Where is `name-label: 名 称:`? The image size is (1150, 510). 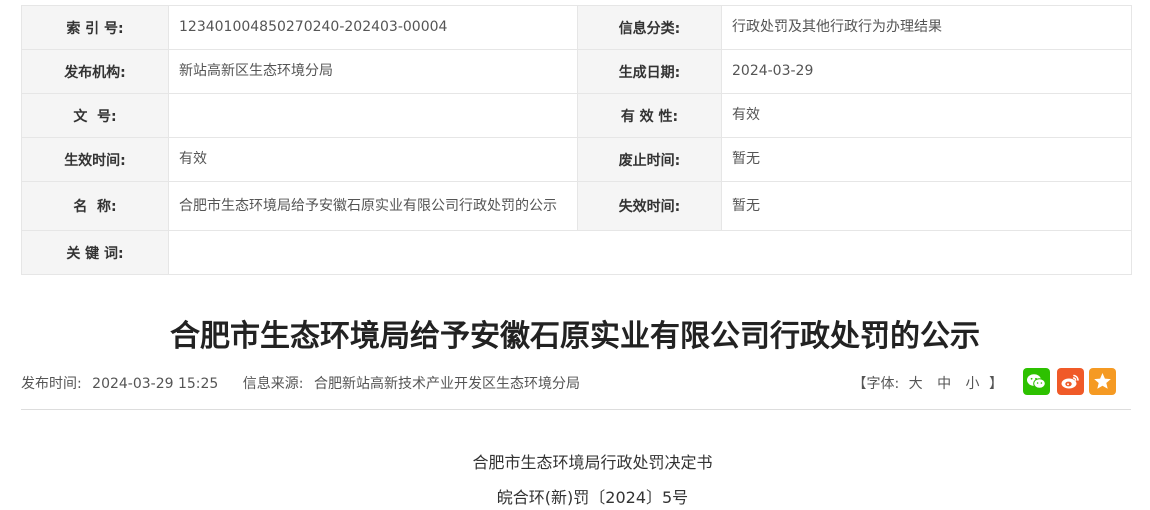
name-label: 名 称: is located at coordinates (95, 206).